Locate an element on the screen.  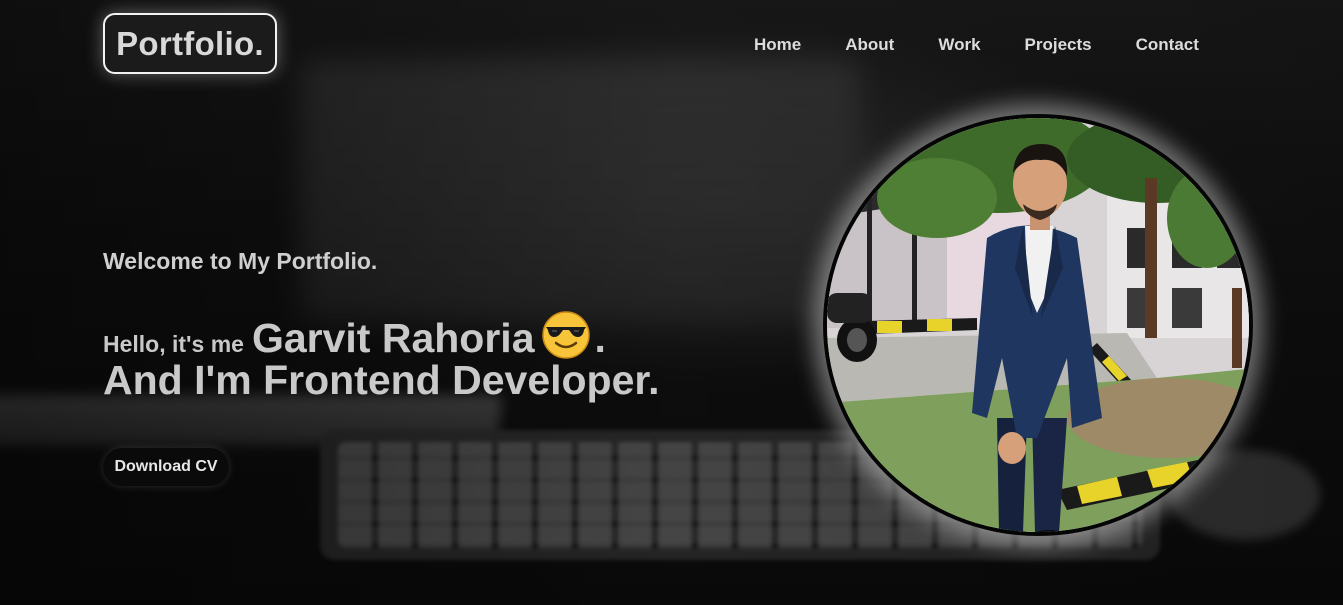
main-nav: Home About Work Projects Contact is located at coordinates (976, 45).